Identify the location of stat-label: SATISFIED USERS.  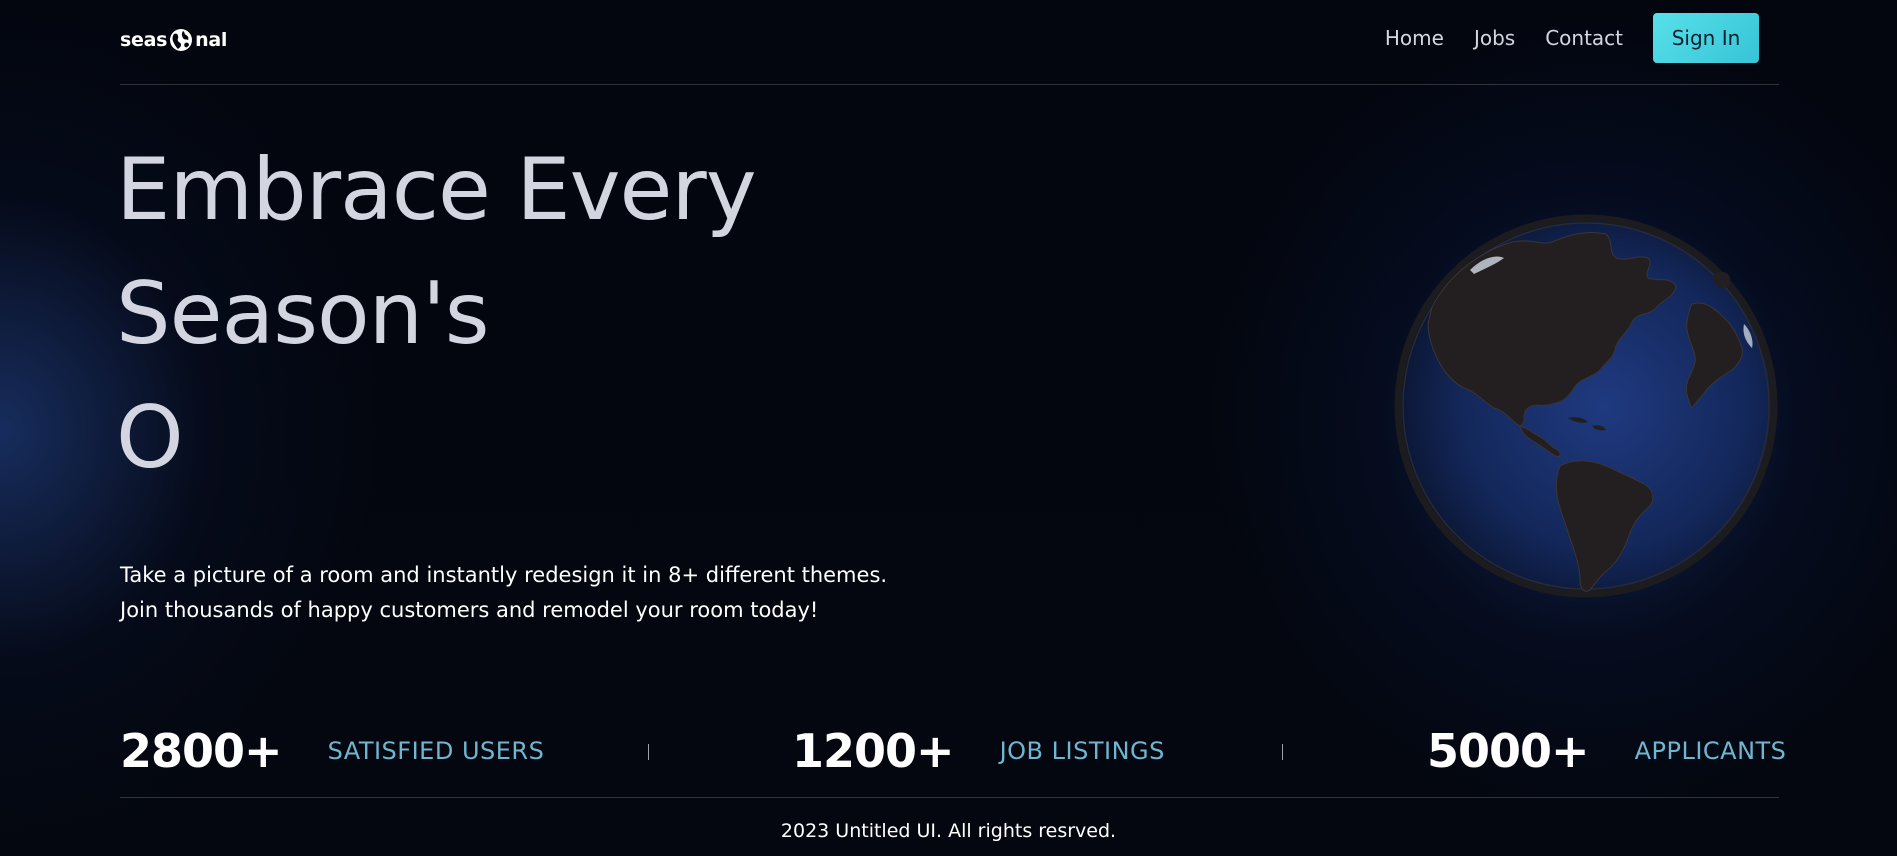
(436, 751).